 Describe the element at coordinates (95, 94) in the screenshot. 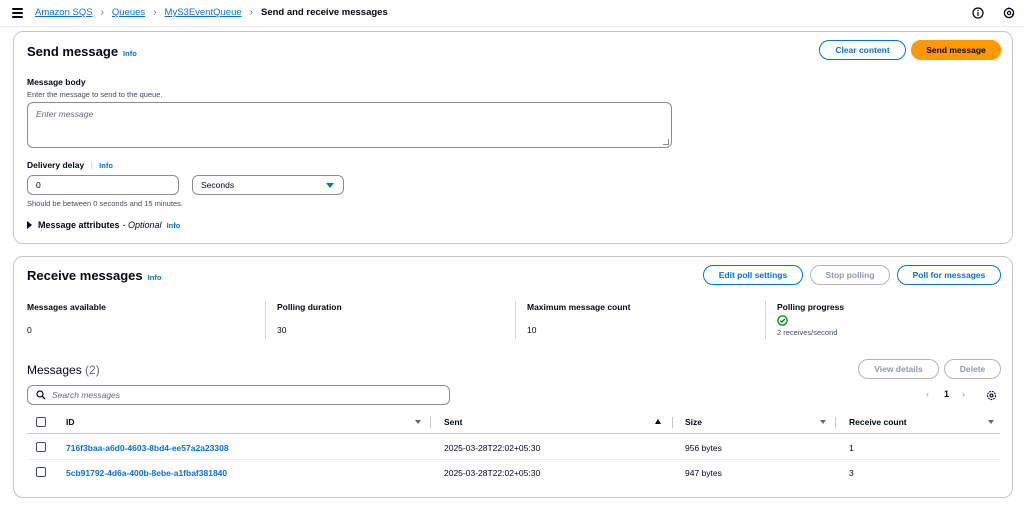

I see `message-body-description: Enter the message to send to the queue.` at that location.